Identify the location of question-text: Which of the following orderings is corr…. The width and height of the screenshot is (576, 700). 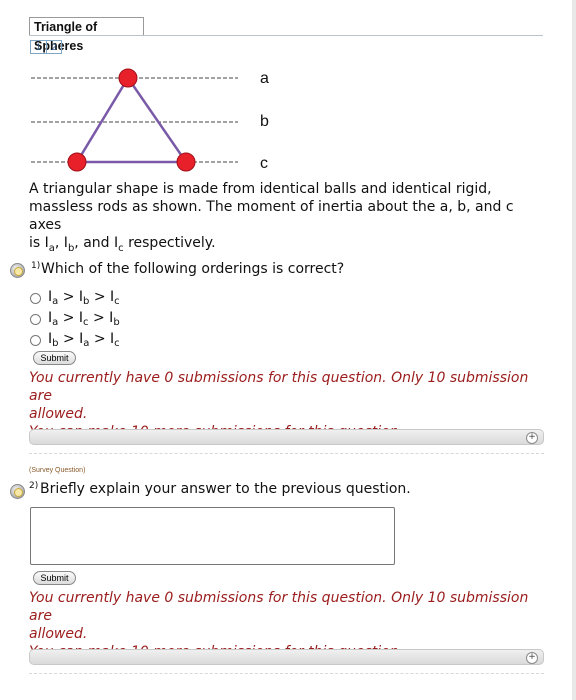
(193, 269).